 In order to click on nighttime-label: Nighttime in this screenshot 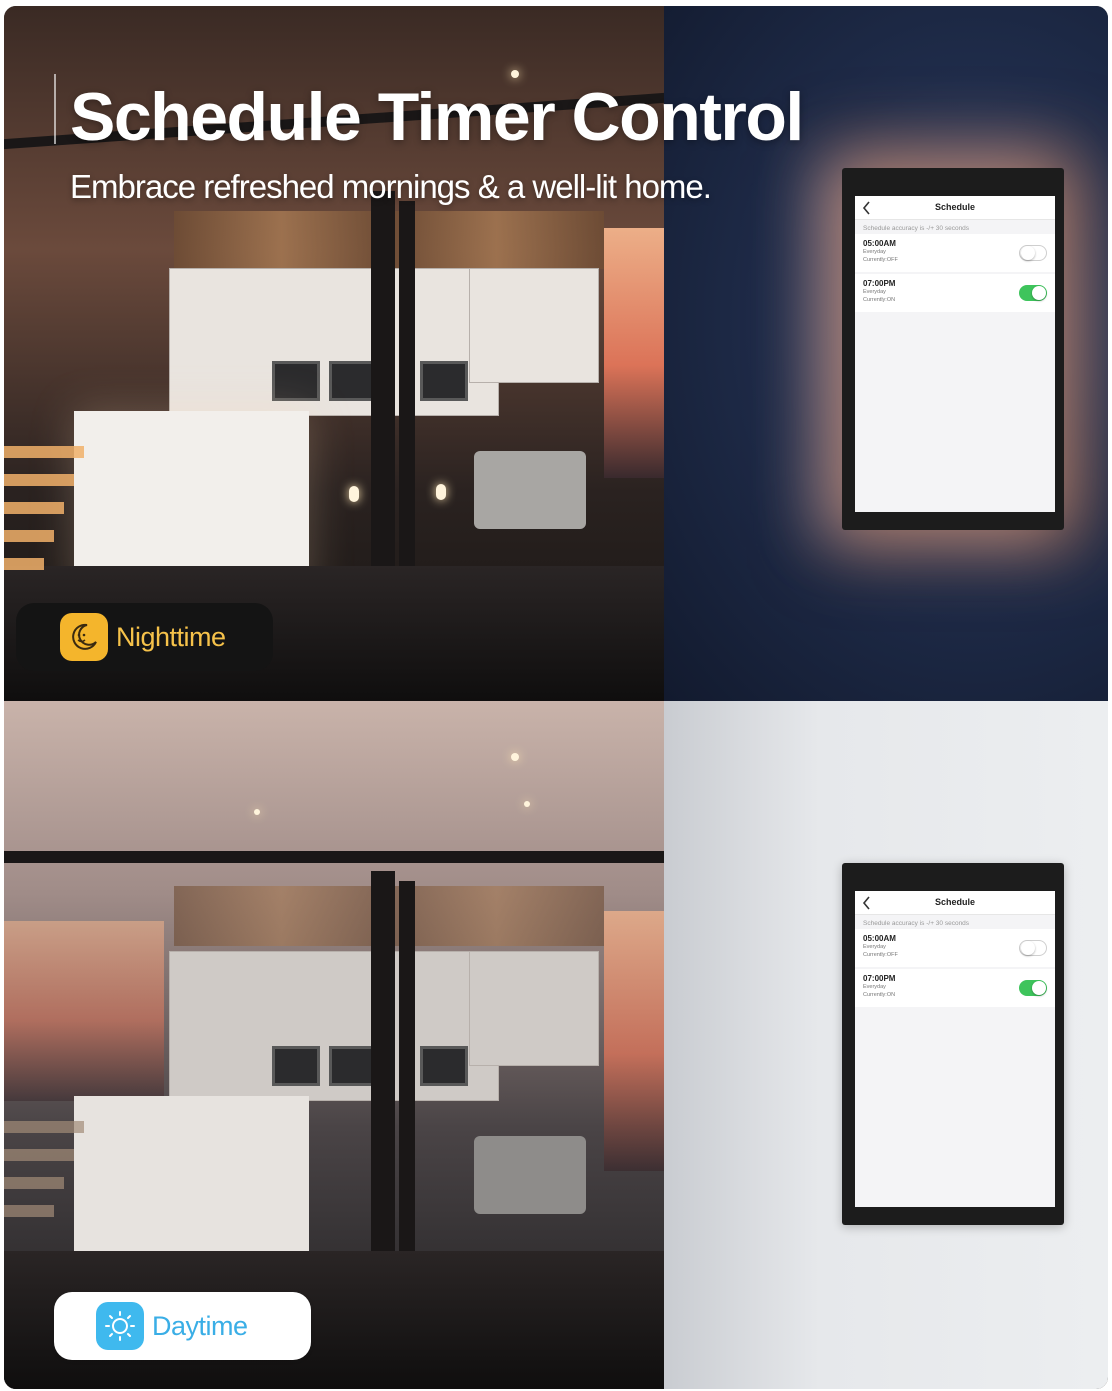, I will do `click(171, 636)`.